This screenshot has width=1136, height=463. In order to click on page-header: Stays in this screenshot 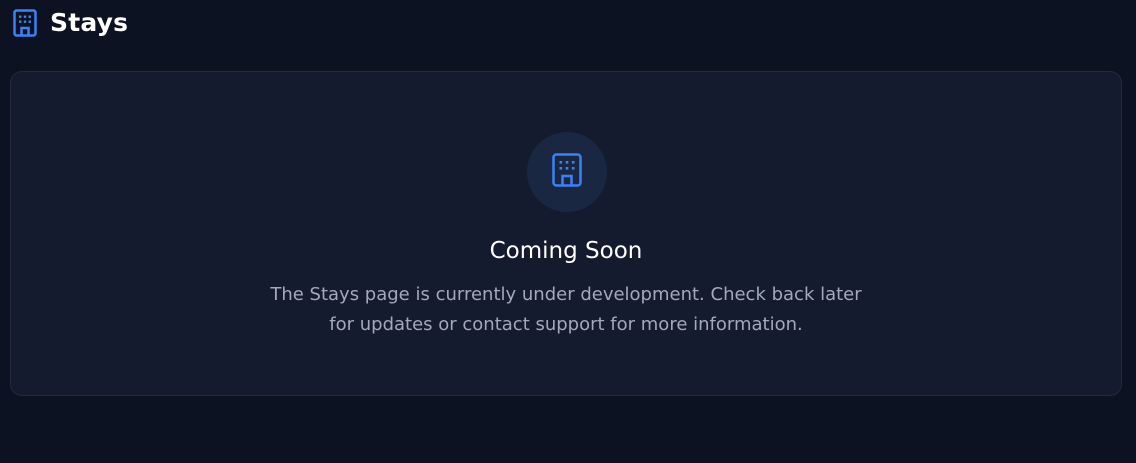, I will do `click(70, 23)`.